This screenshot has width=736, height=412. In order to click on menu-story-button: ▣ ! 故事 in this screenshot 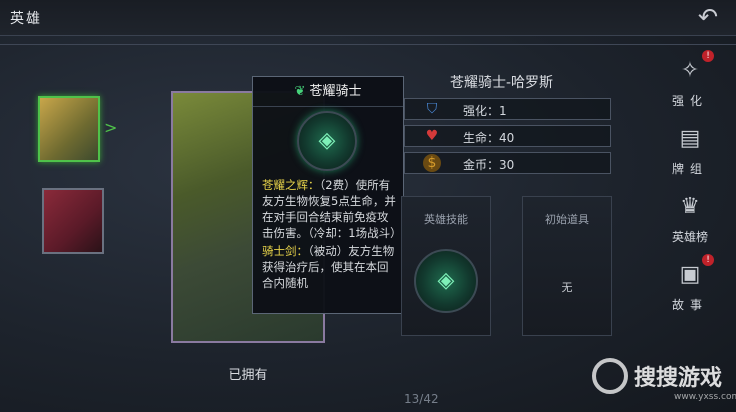, I will do `click(690, 291)`.